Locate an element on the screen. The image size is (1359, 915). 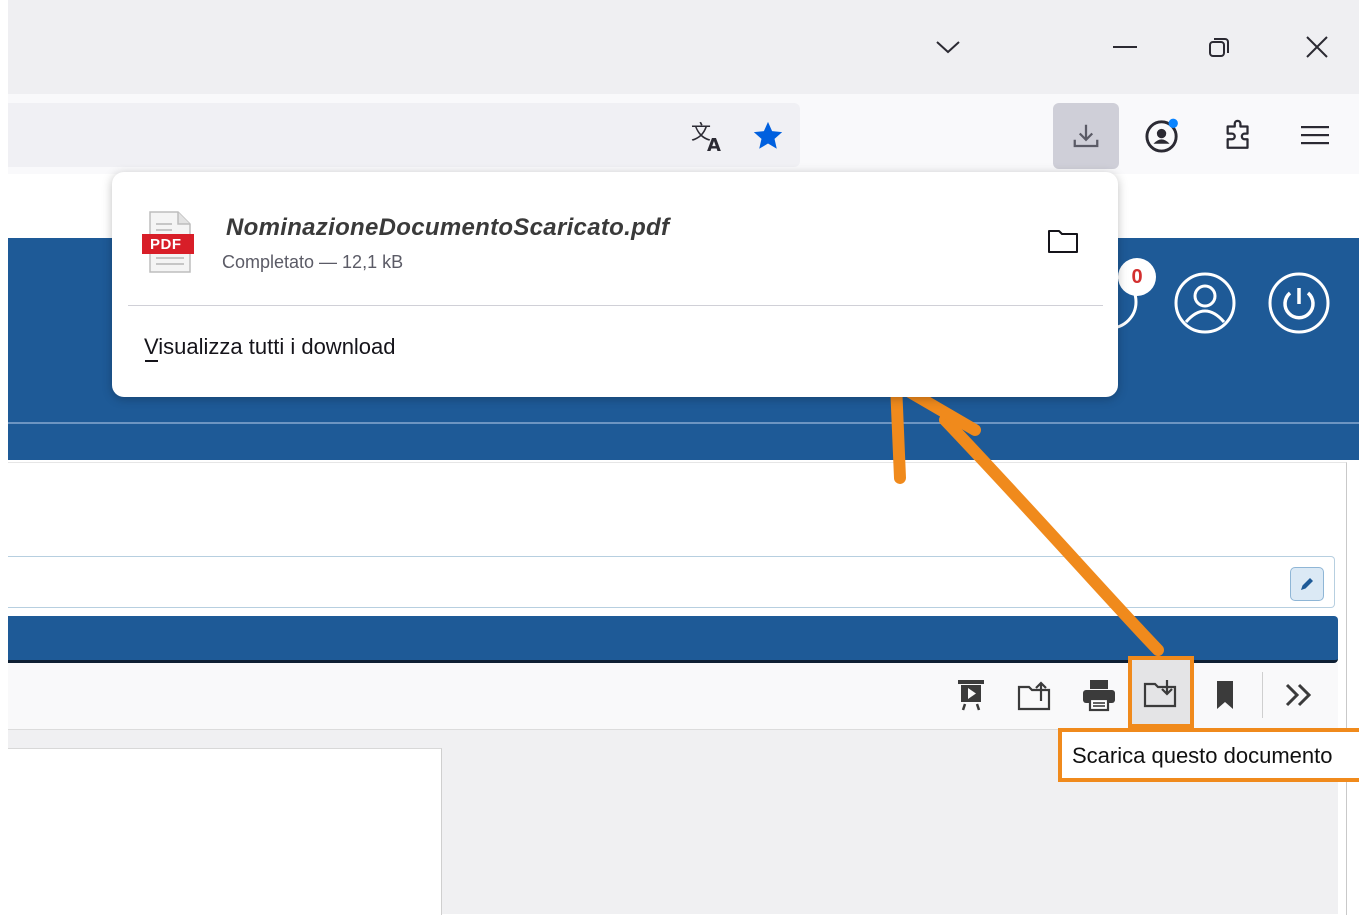
view-all-downloads-label: Visualizza tutti i download is located at coordinates (270, 346).